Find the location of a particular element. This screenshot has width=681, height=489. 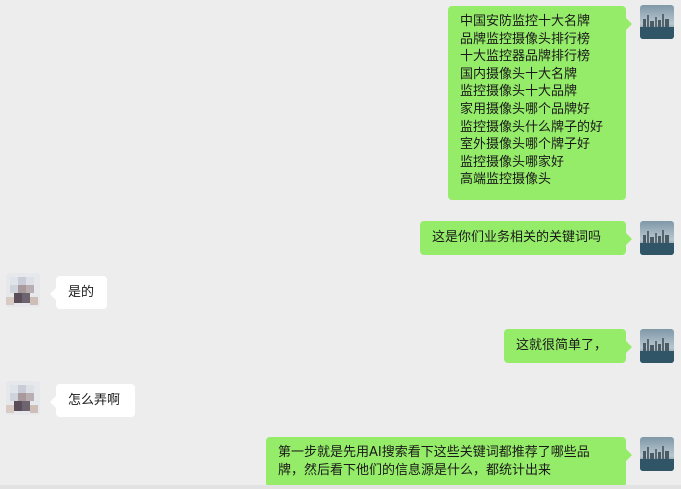

bottom-edge is located at coordinates (340, 487).